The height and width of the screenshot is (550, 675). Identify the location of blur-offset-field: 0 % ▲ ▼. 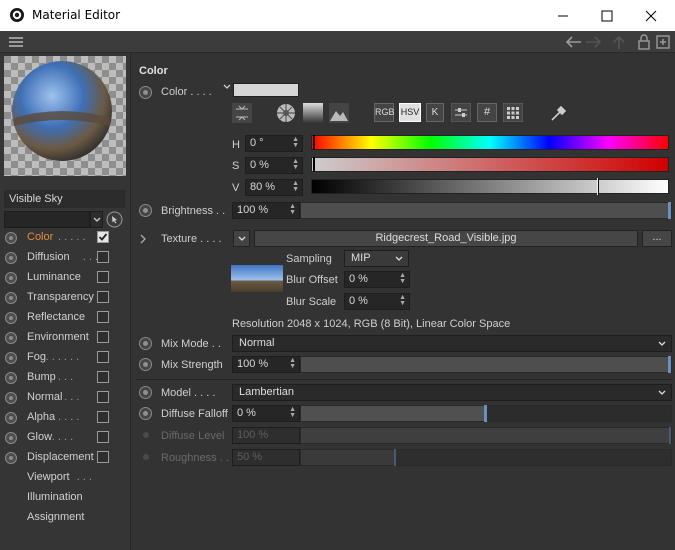
(377, 279).